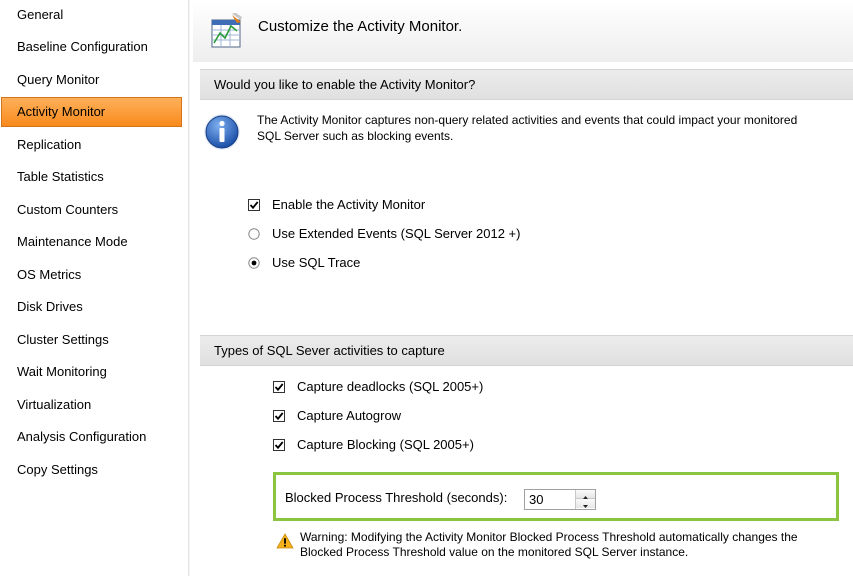 The width and height of the screenshot is (853, 576). Describe the element at coordinates (523, 31) in the screenshot. I see `page-header: Customize the Activity Monitor.` at that location.